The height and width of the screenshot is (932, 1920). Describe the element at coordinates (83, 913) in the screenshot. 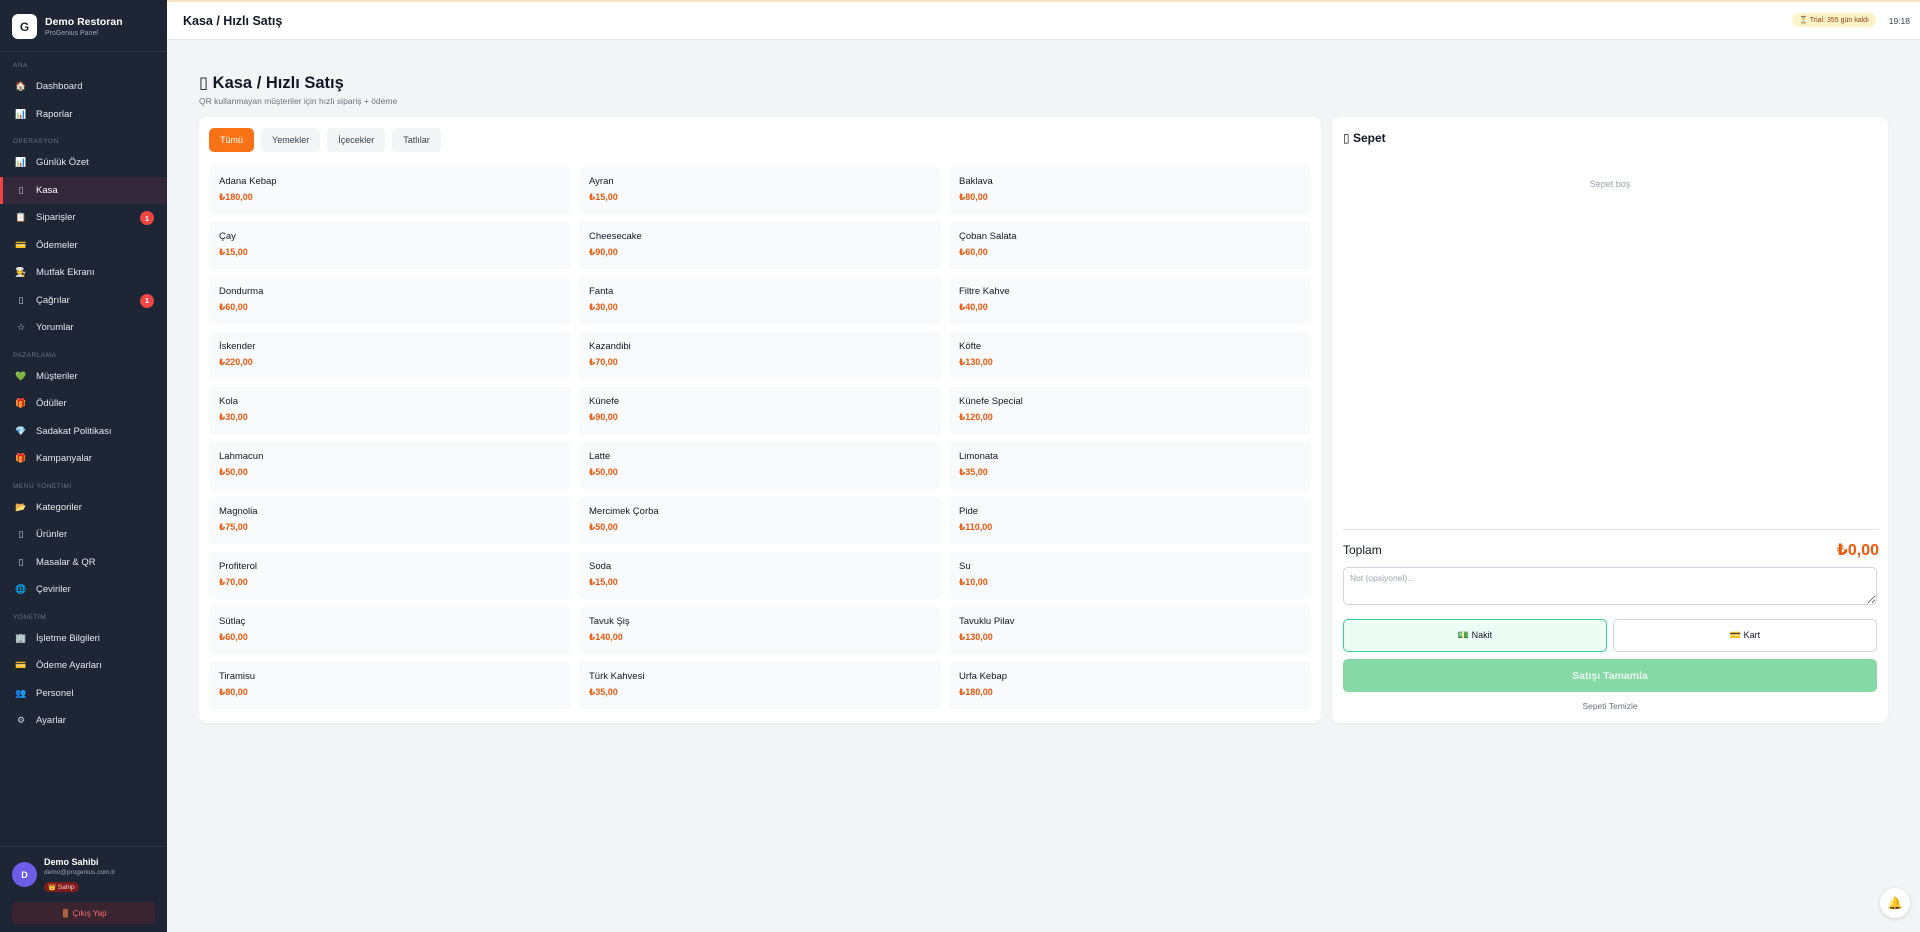

I see `logout-button: 🚪 Çıkış Yap` at that location.